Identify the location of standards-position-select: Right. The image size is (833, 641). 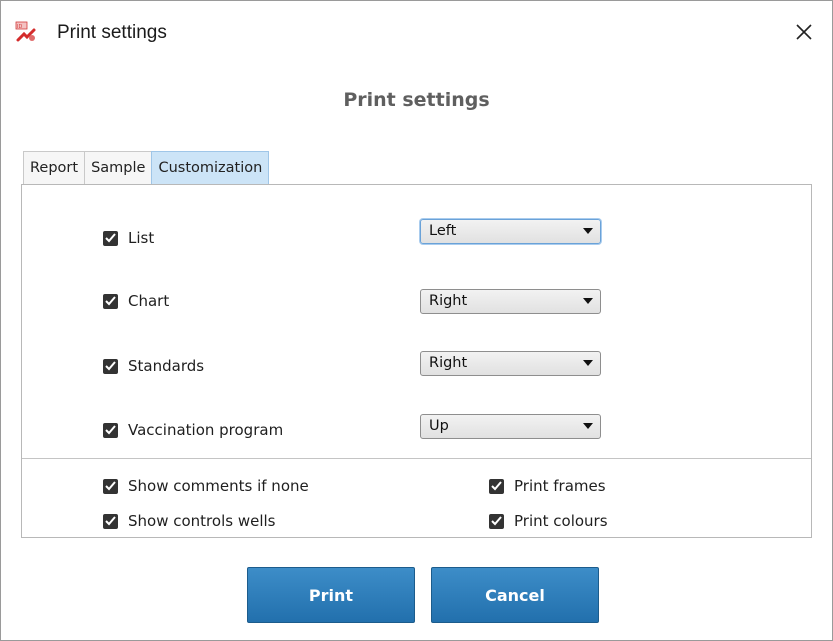
(510, 363).